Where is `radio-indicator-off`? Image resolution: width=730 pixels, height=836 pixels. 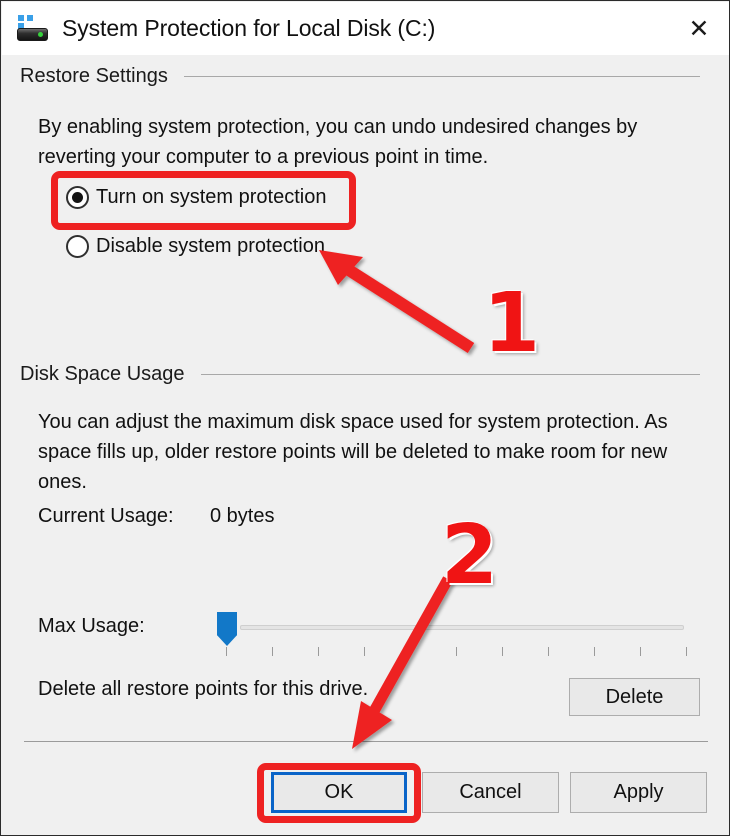 radio-indicator-off is located at coordinates (77, 246).